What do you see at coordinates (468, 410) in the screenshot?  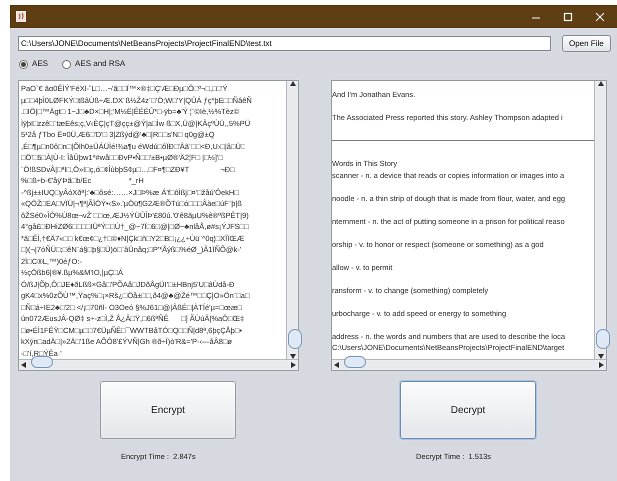 I see `decrypt-button: Decrypt` at bounding box center [468, 410].